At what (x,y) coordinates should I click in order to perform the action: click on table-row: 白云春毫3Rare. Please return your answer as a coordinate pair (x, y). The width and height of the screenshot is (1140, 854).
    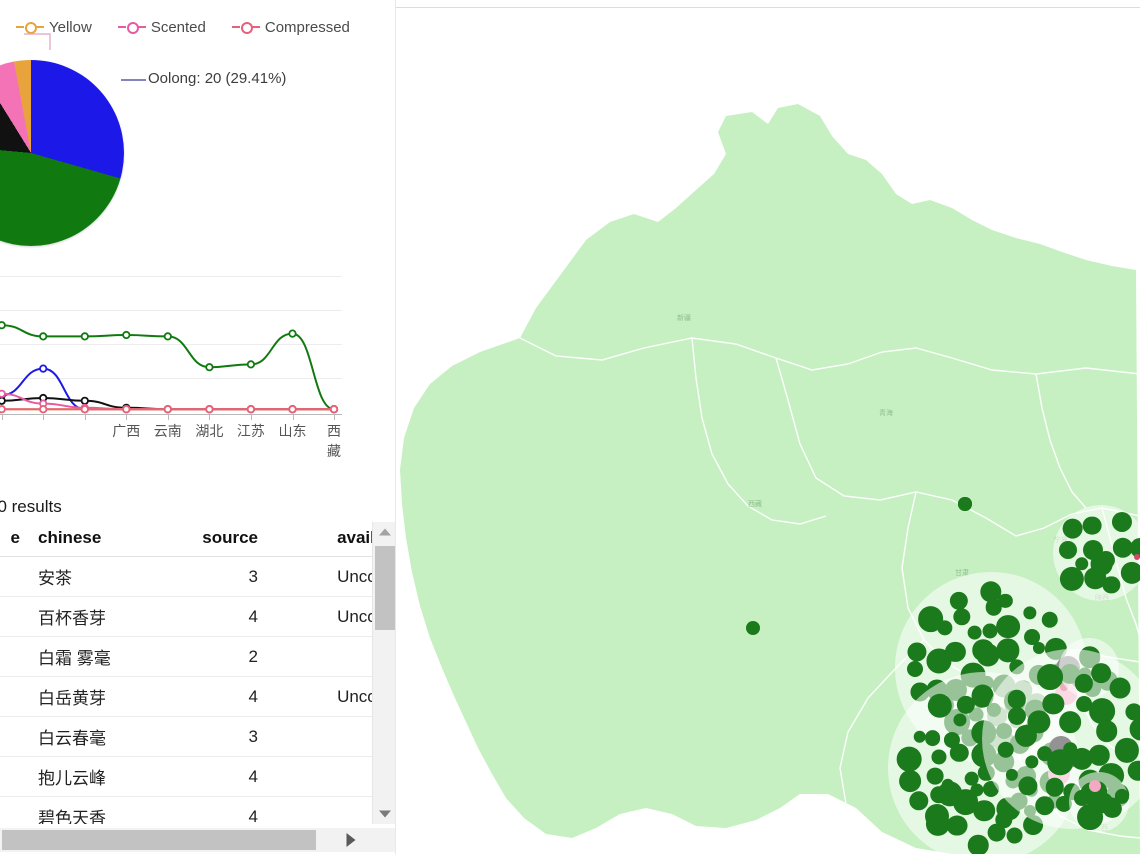
    Looking at the image, I should click on (189, 736).